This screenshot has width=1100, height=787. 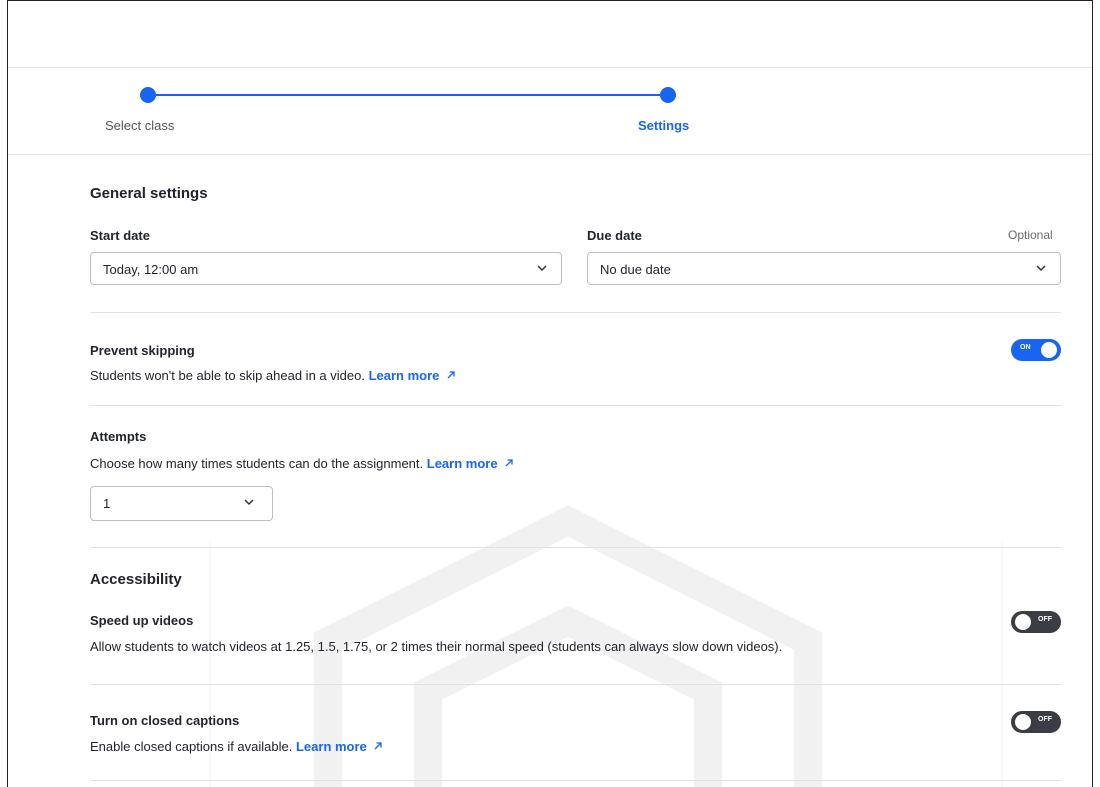 I want to click on attempts-select: 1, so click(x=181, y=503).